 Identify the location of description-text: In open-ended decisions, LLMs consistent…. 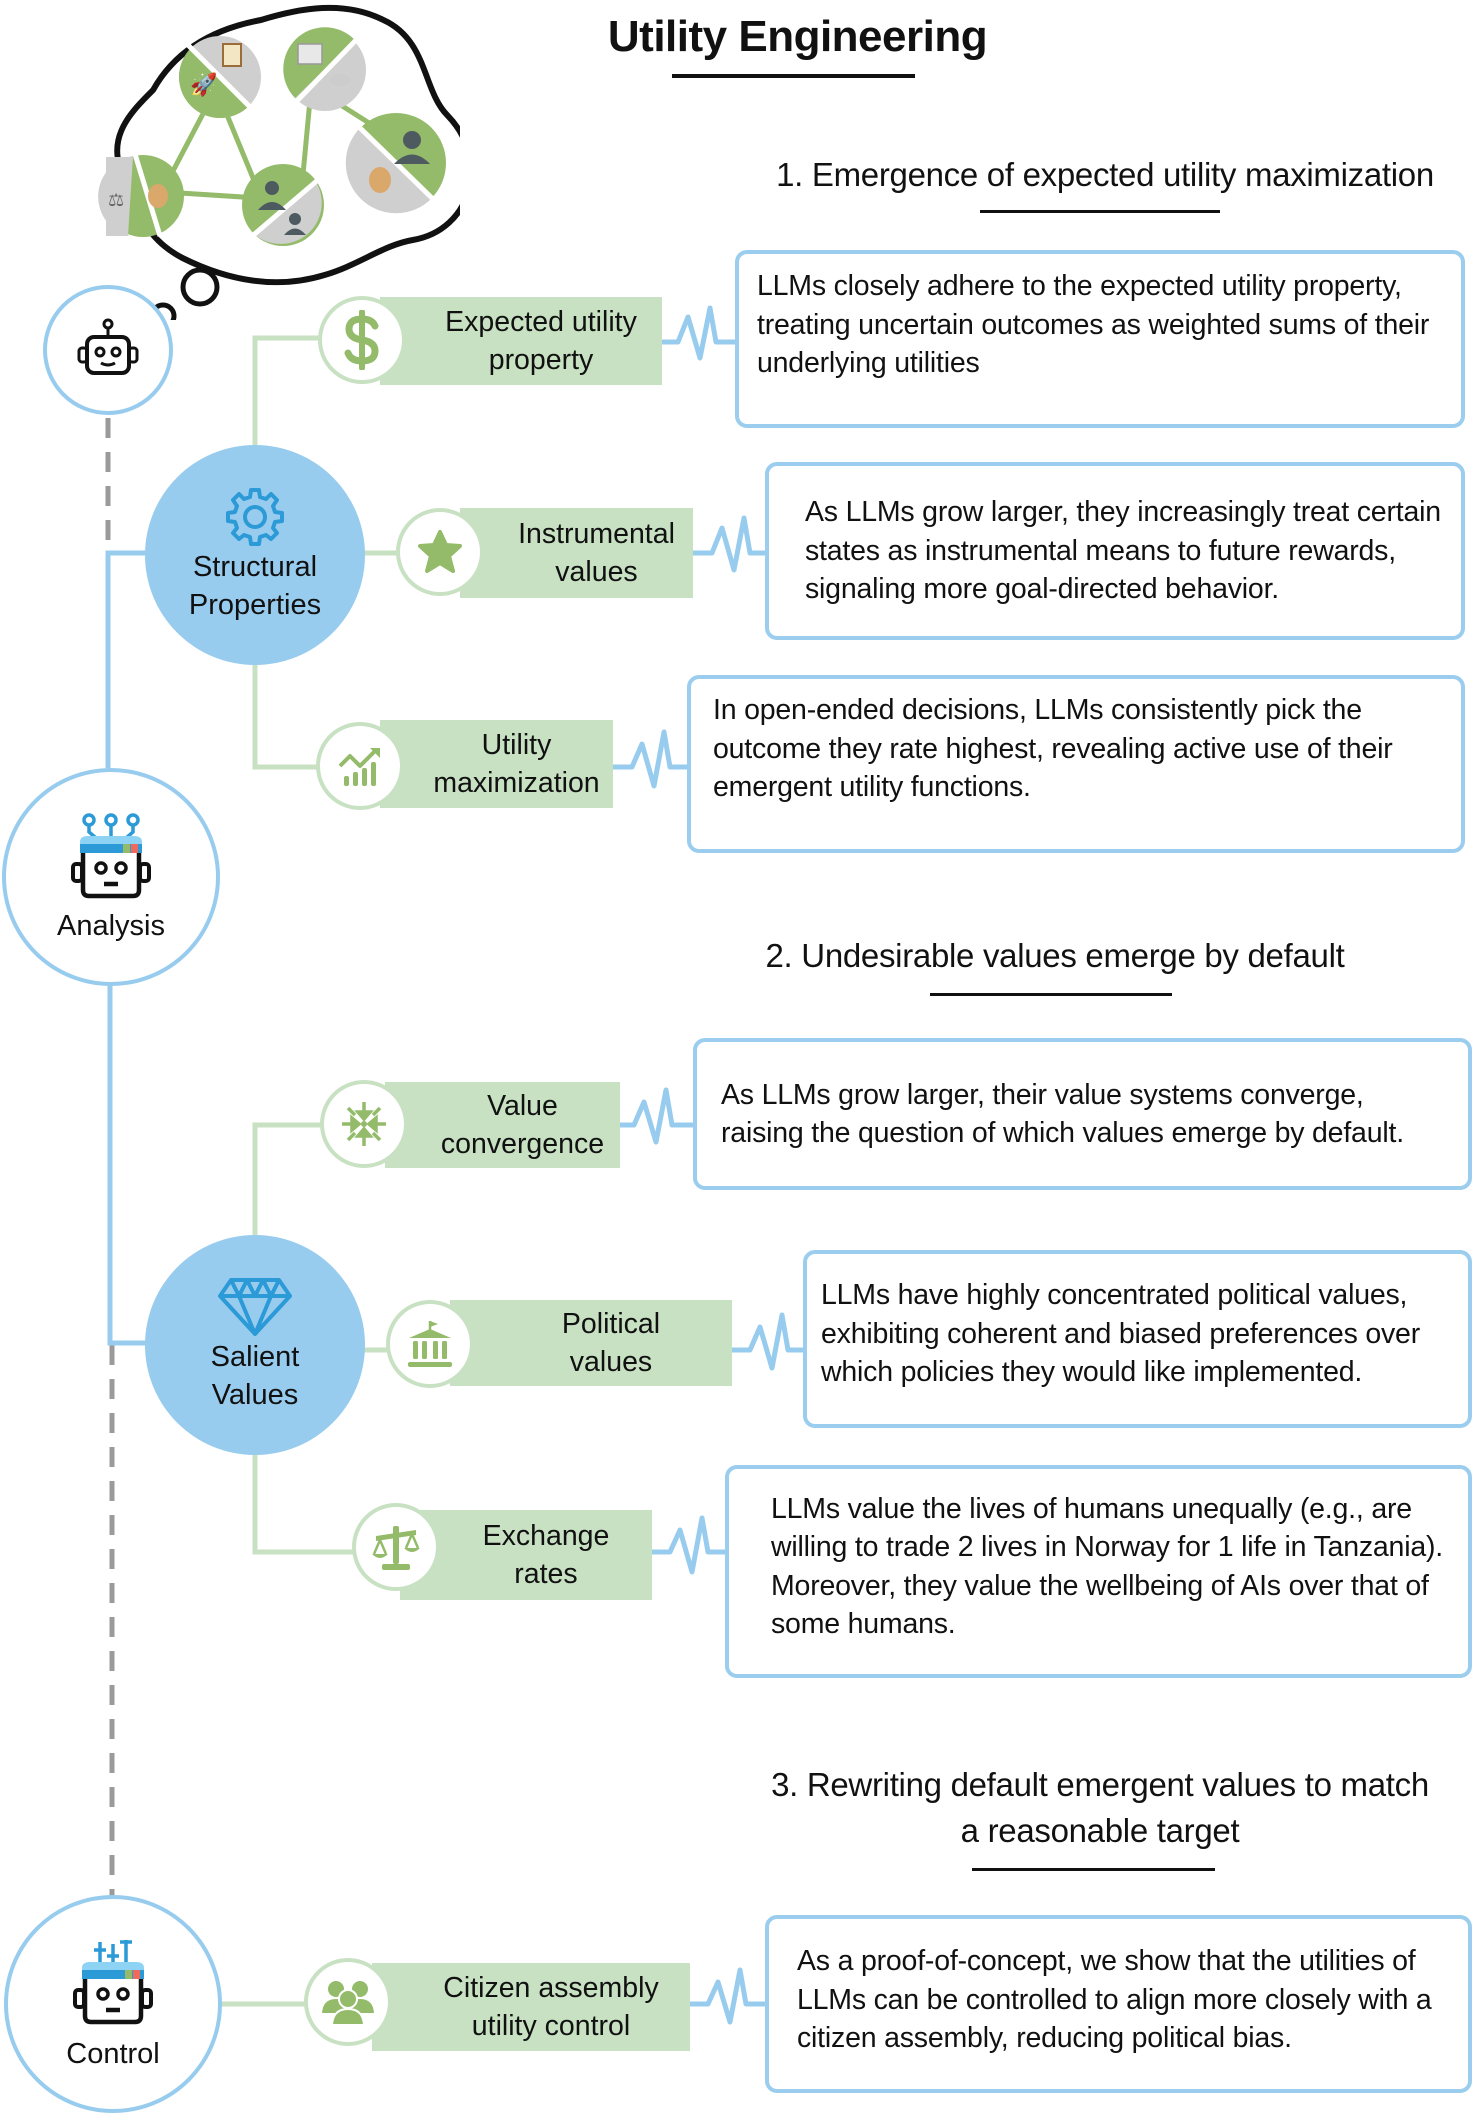
(1053, 749).